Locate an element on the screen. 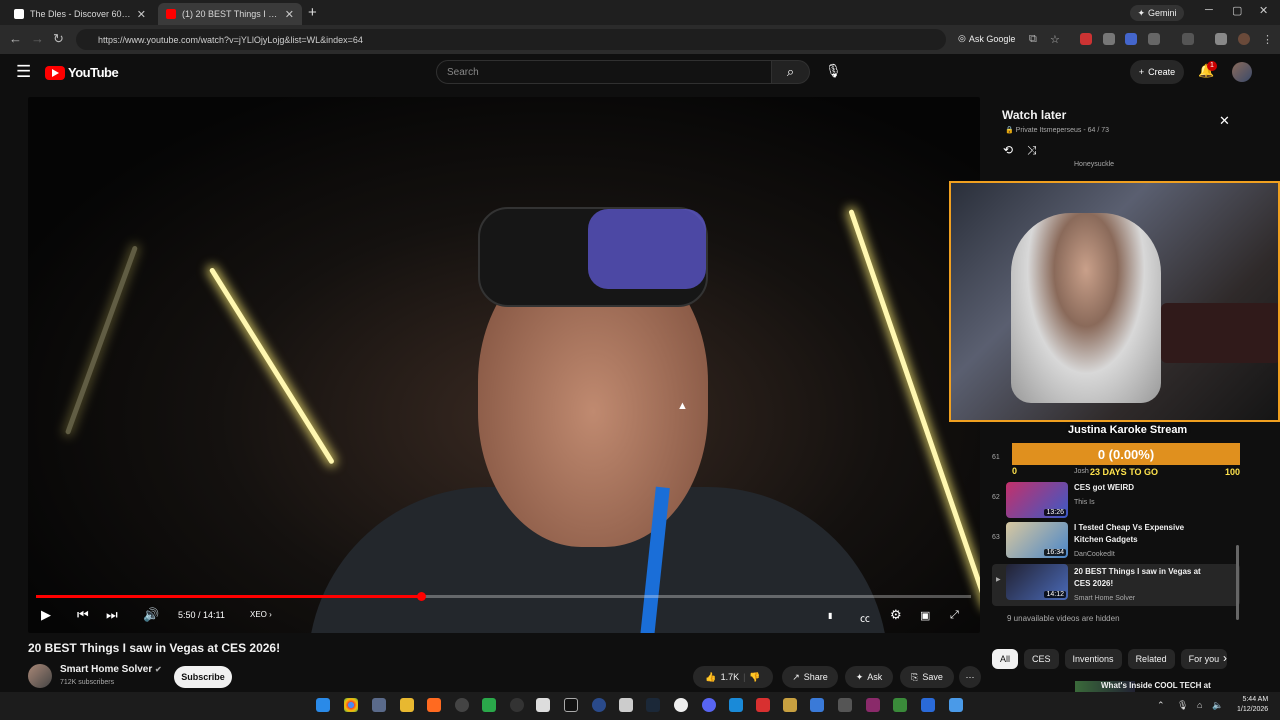 The height and width of the screenshot is (720, 1280). fullscreen-icon: ⤢ is located at coordinates (954, 615).